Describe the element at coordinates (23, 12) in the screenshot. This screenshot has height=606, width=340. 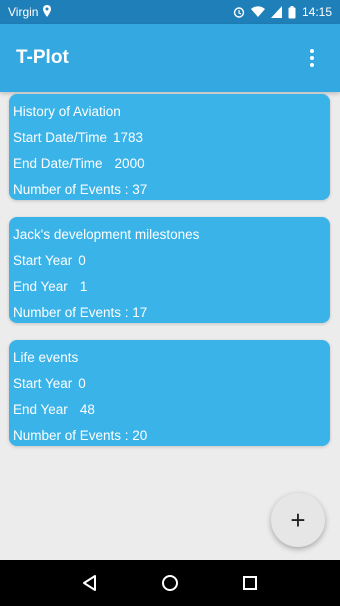
I see `carrier-name: Virgin` at that location.